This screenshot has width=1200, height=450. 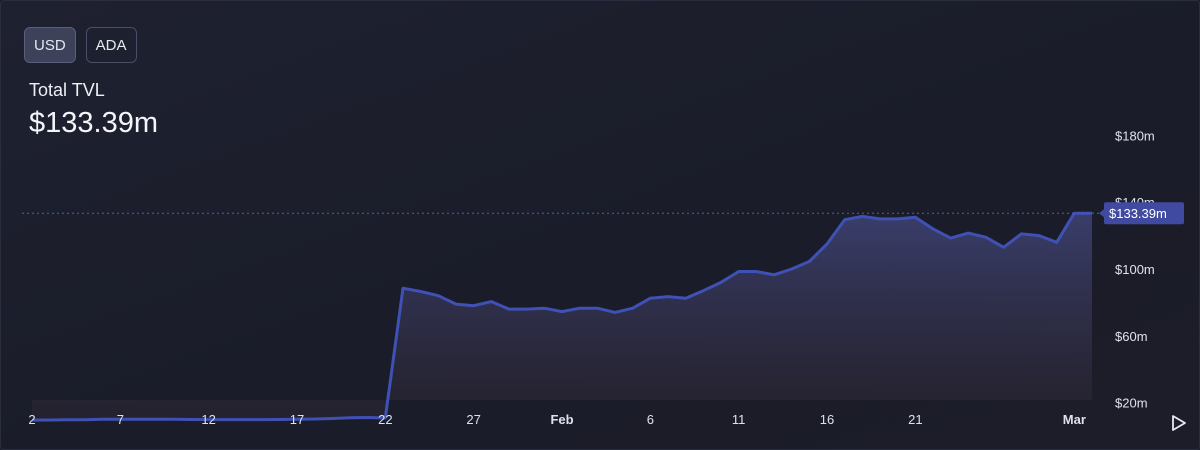 I want to click on x-tick-label: 16, so click(x=827, y=419).